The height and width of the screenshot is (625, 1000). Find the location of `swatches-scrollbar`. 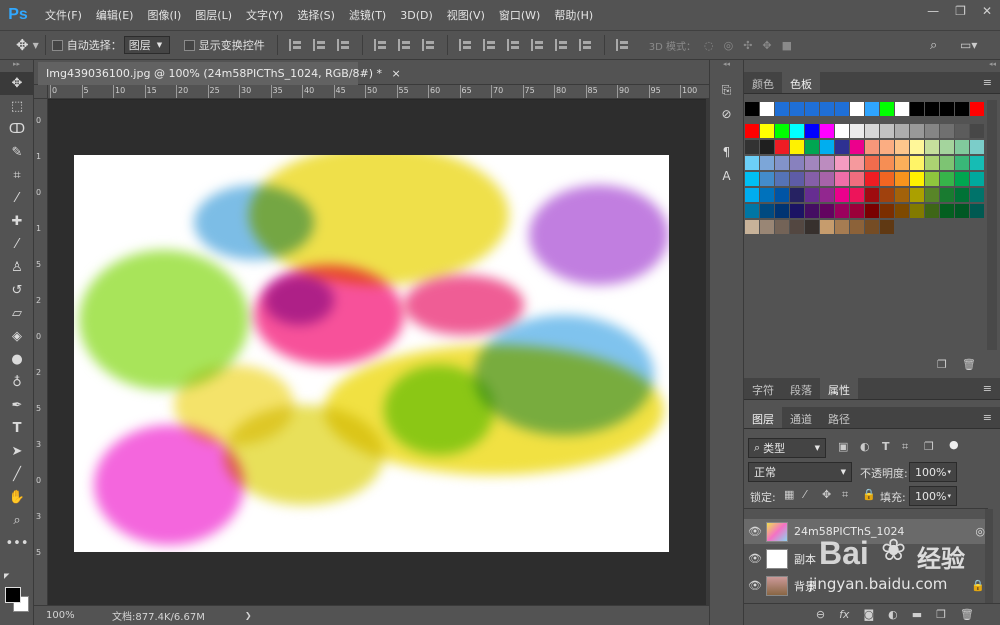

swatches-scrollbar is located at coordinates (992, 225).